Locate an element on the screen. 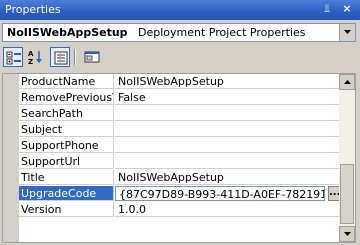  property-row-searchpath: SearchPath is located at coordinates (179, 114).